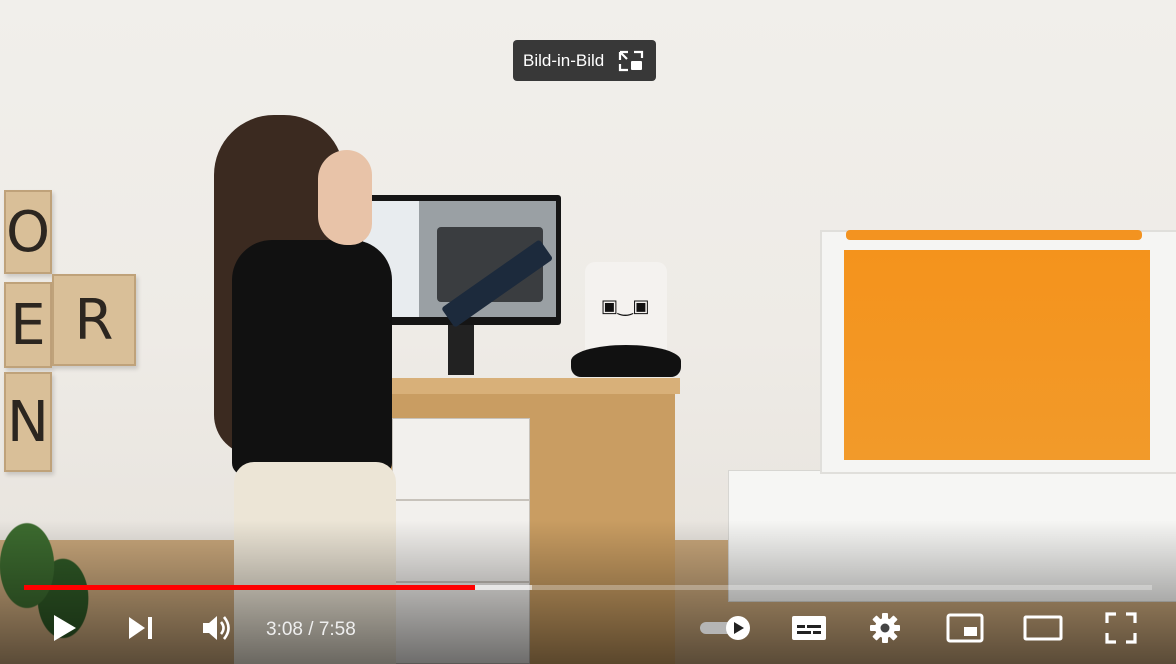  I want to click on duration: 7:58, so click(337, 629).